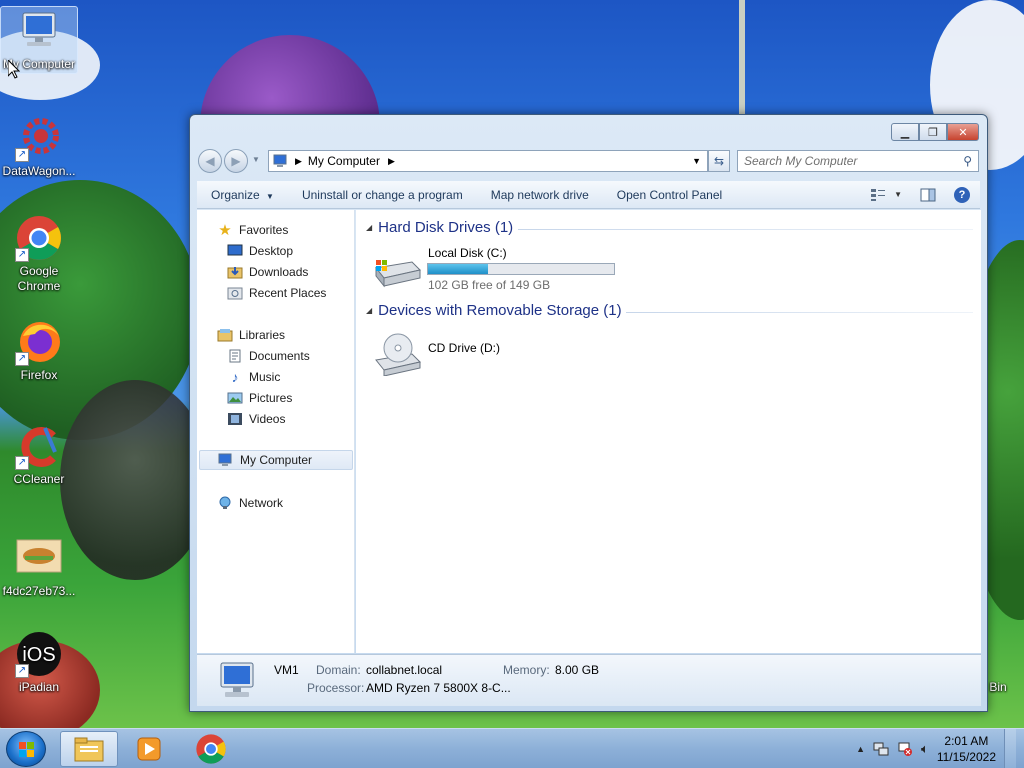  I want to click on clock: 2:01 AM 11/15/2022, so click(966, 749).